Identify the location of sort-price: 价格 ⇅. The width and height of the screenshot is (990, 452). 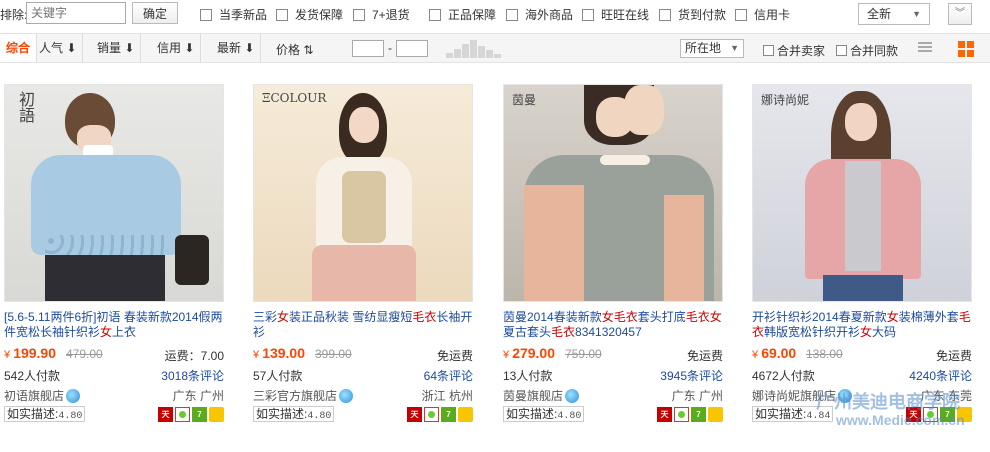
(294, 49).